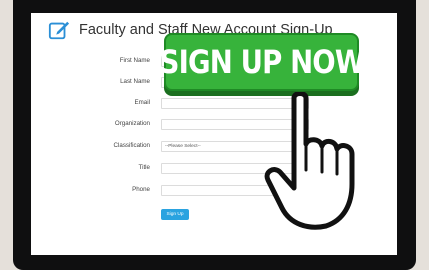 This screenshot has height=270, width=429. I want to click on banner-text: SIGN UP NOW, so click(262, 62).